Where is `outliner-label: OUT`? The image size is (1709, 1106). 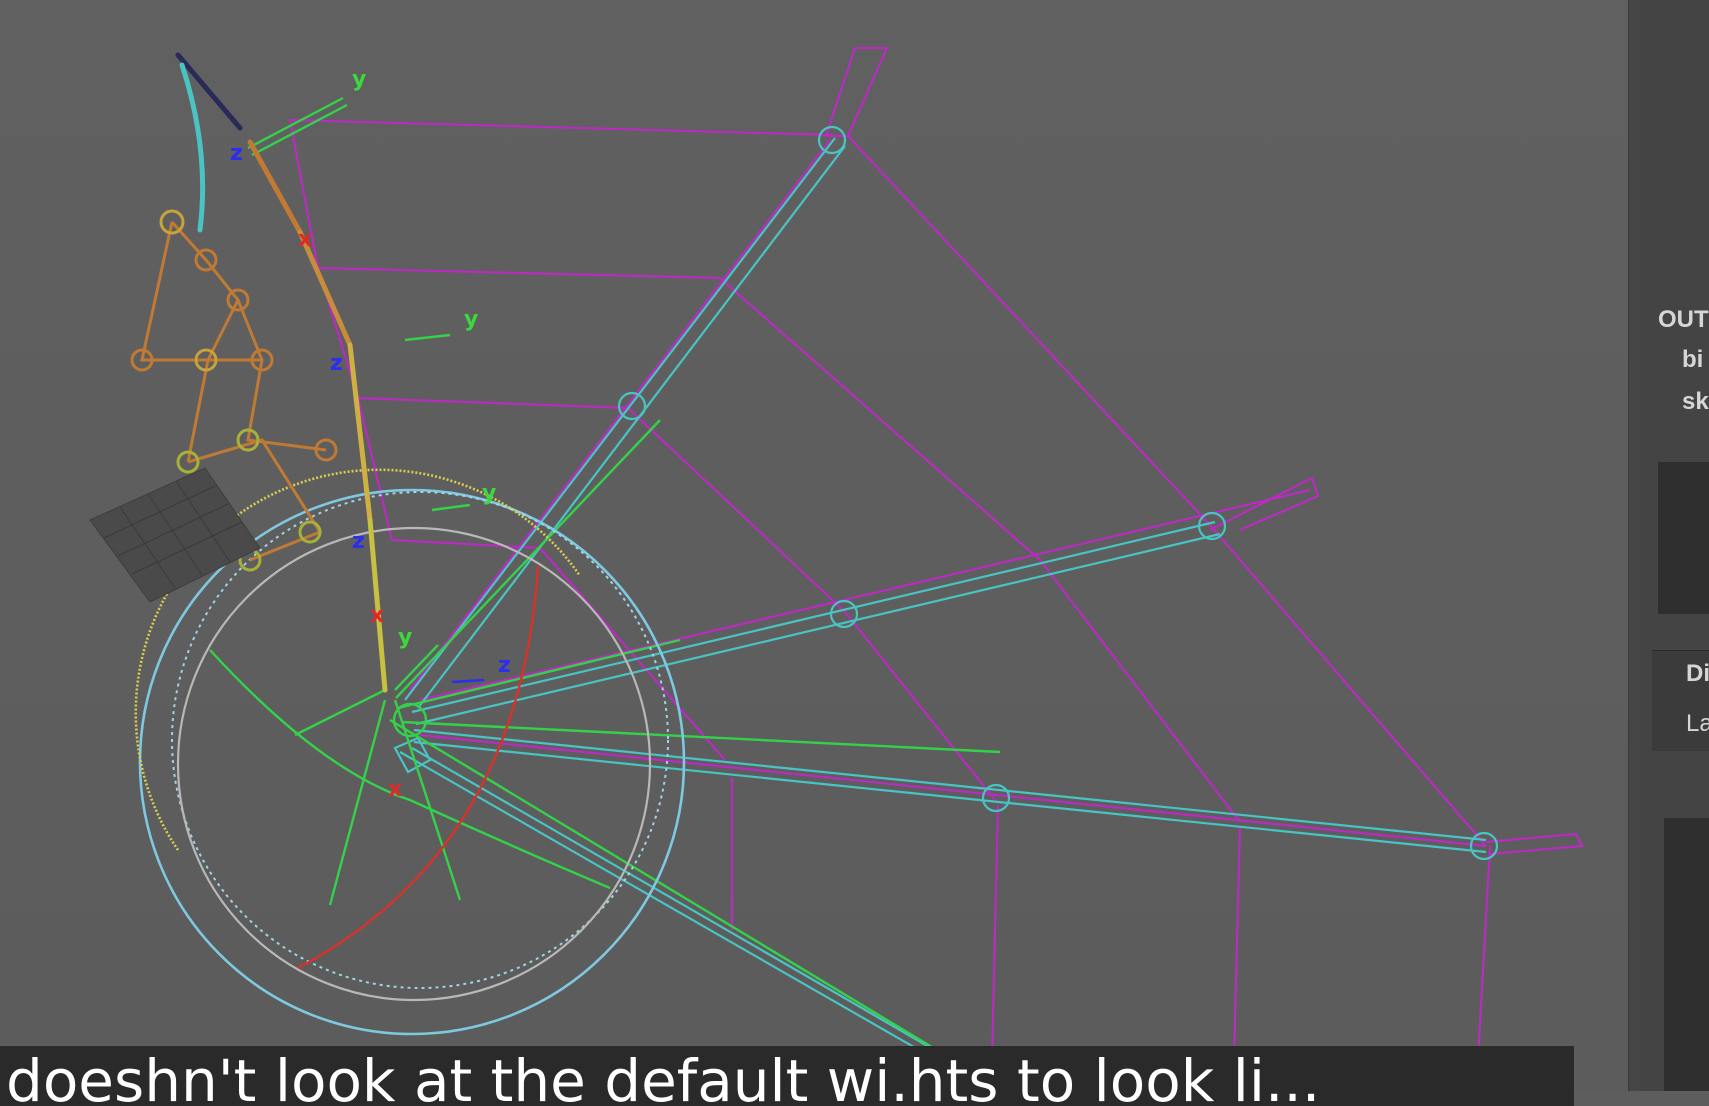
outliner-label: OUT is located at coordinates (1683, 319).